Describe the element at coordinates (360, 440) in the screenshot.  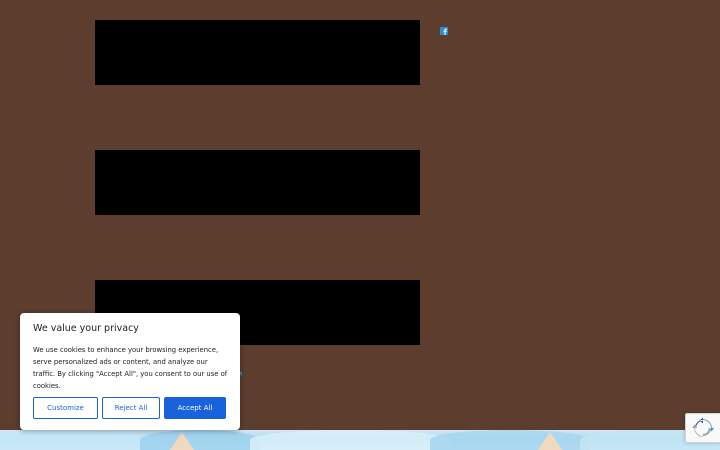
I see `footer-banner-image` at that location.